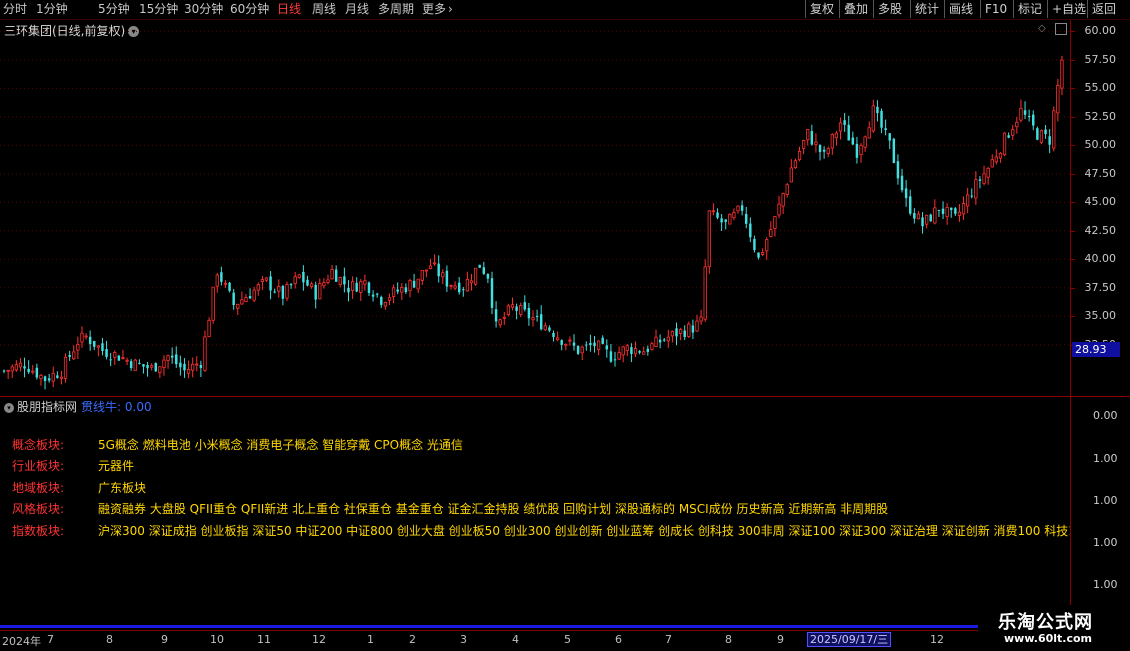 The image size is (1130, 651). What do you see at coordinates (926, 9) in the screenshot?
I see `statistics-button: 统计` at bounding box center [926, 9].